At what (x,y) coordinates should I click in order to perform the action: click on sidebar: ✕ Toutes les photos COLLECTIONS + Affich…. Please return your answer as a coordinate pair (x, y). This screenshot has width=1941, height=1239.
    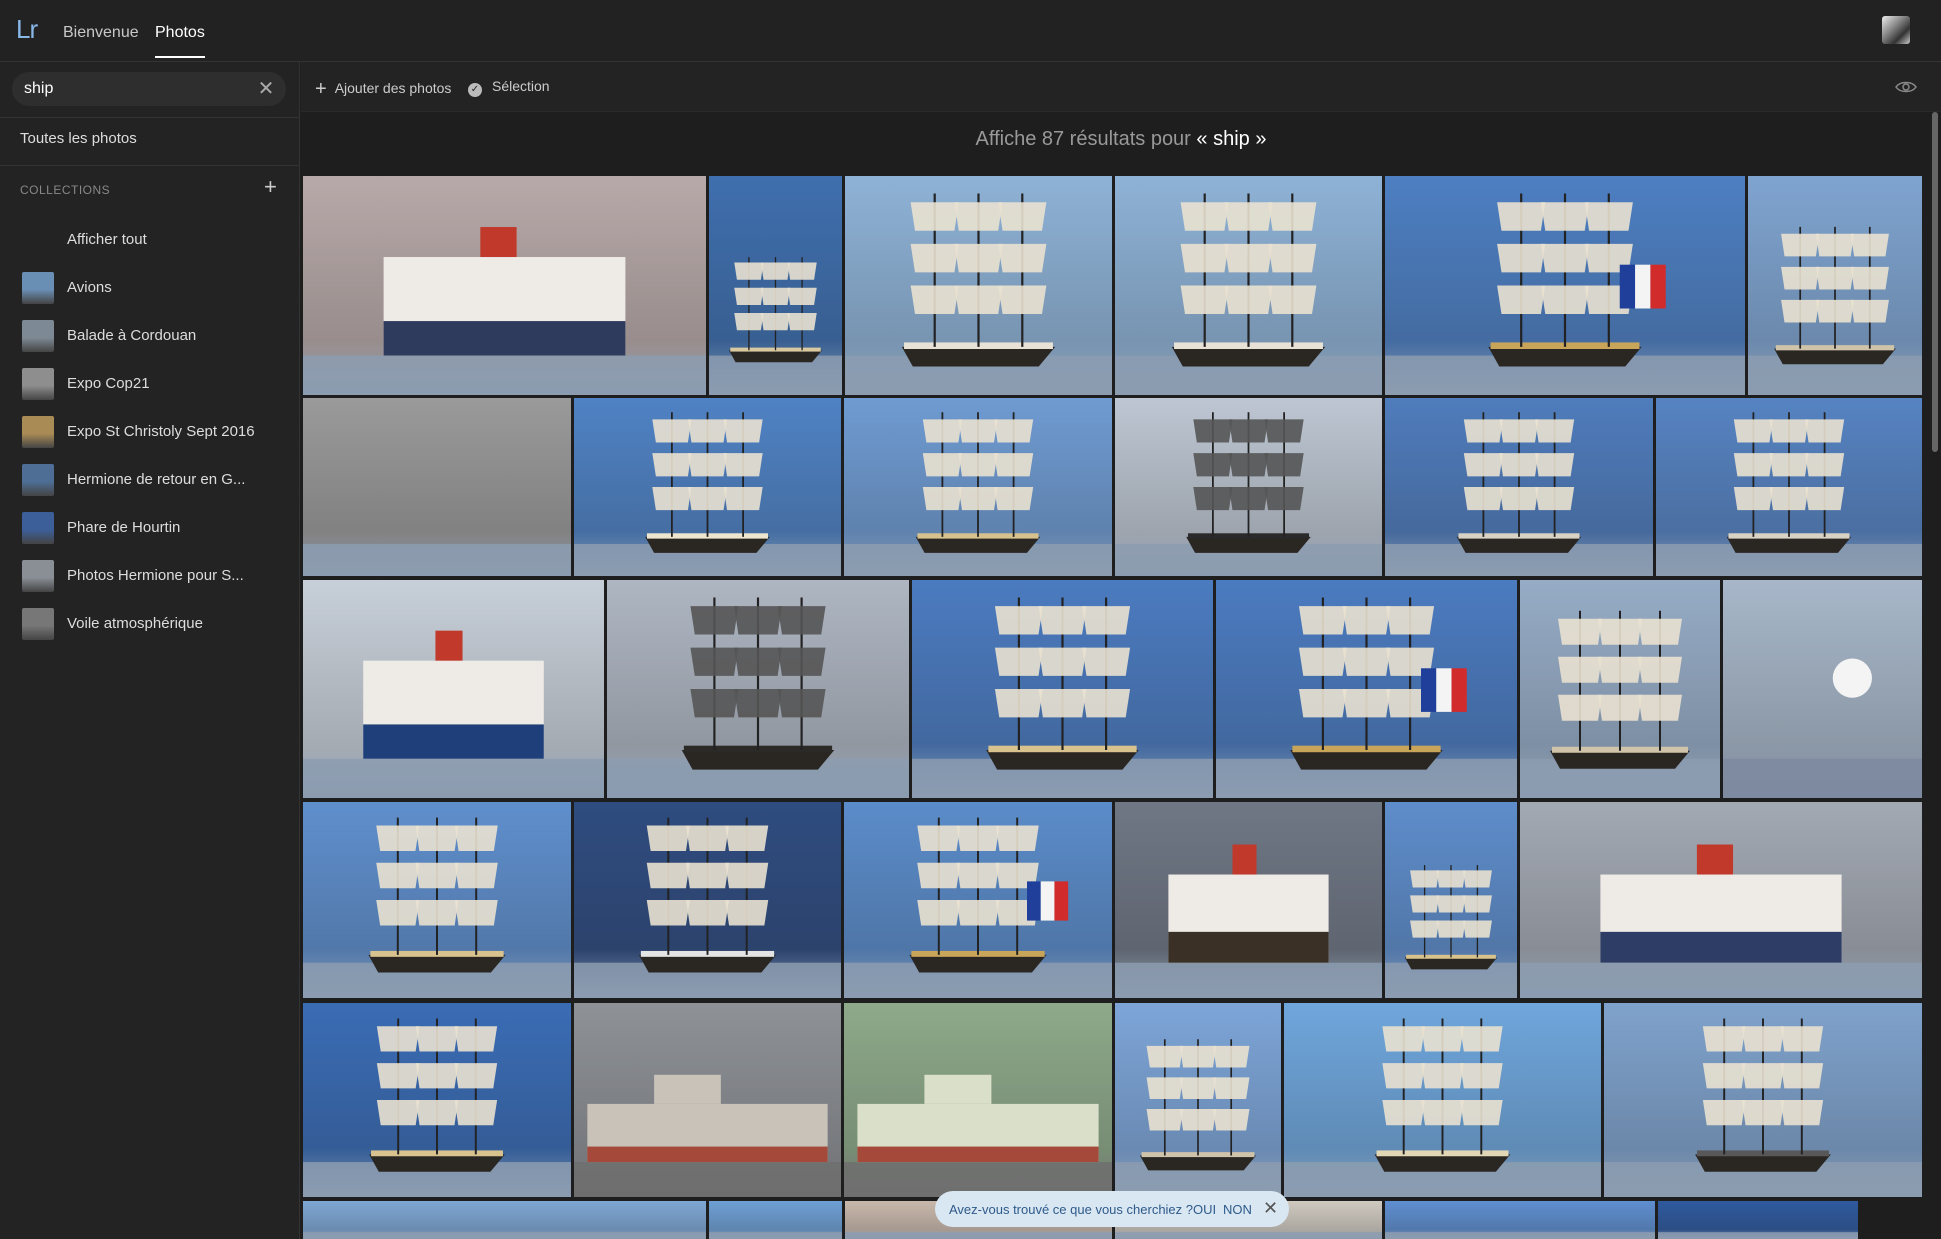
    Looking at the image, I should click on (150, 650).